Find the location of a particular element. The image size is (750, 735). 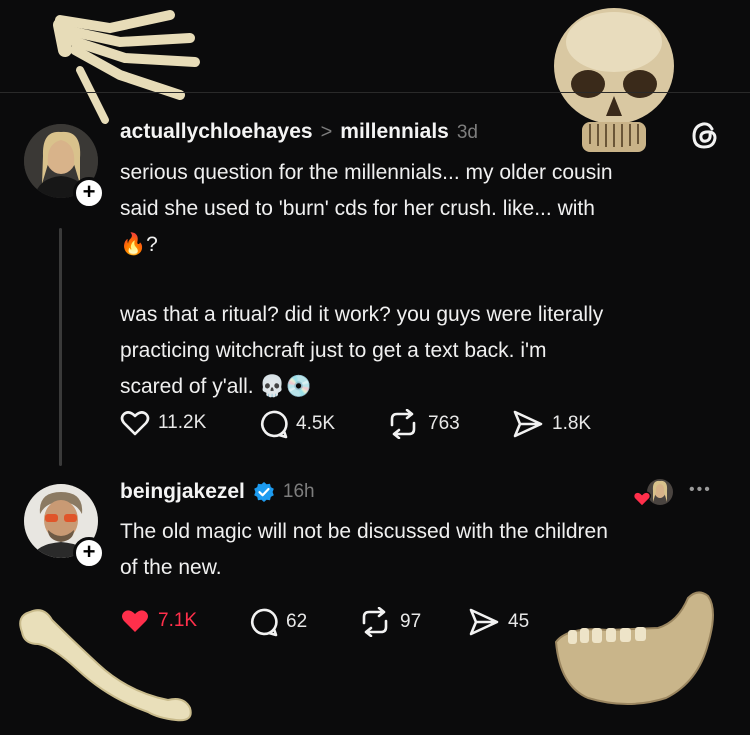

post2-repost-button: 97 is located at coordinates (389, 622).